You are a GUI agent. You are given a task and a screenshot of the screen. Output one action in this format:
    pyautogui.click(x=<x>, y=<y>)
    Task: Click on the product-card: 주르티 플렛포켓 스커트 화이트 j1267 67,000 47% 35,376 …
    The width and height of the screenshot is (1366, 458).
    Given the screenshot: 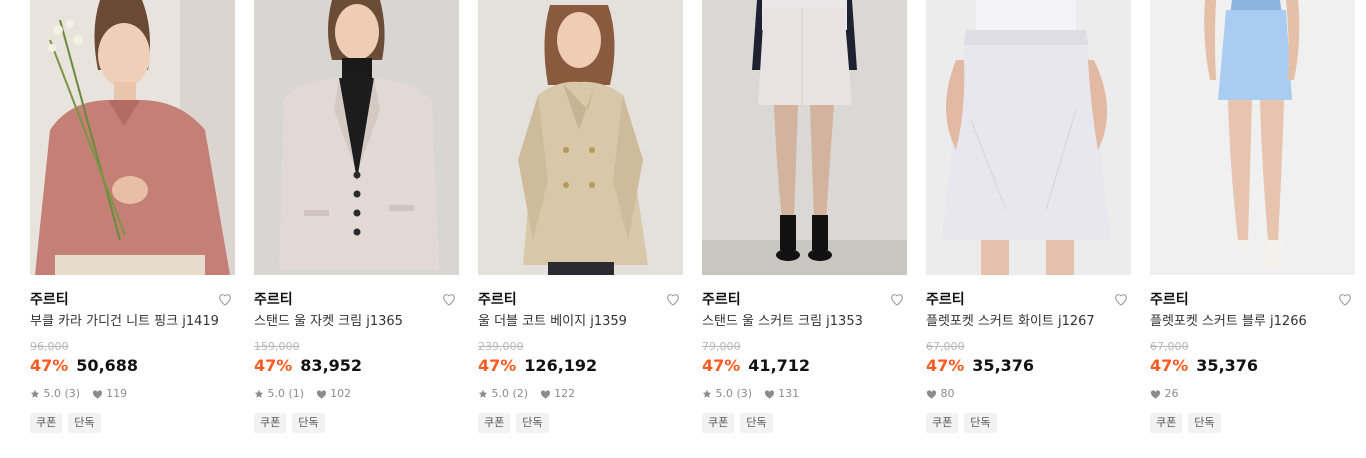 What is the action you would take?
    pyautogui.click(x=1028, y=220)
    